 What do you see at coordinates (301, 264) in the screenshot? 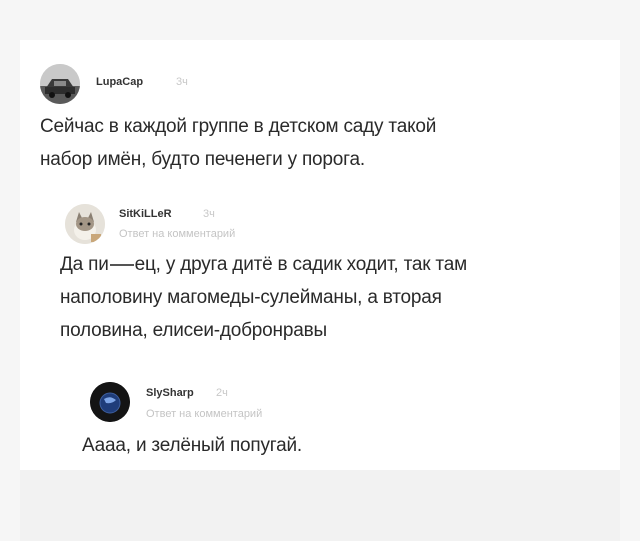
I see `comment-line-end: ец, у друга дитё в садик ходит, так там` at bounding box center [301, 264].